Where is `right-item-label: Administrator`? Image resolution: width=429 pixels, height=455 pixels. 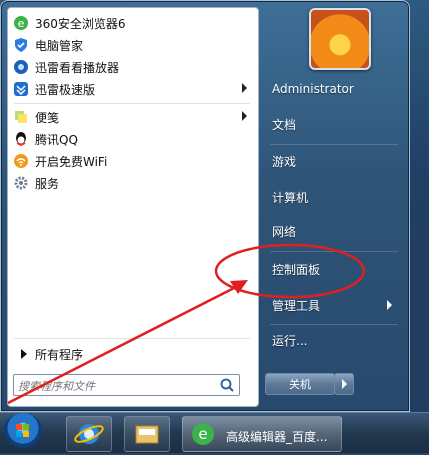 right-item-label: Administrator is located at coordinates (313, 89).